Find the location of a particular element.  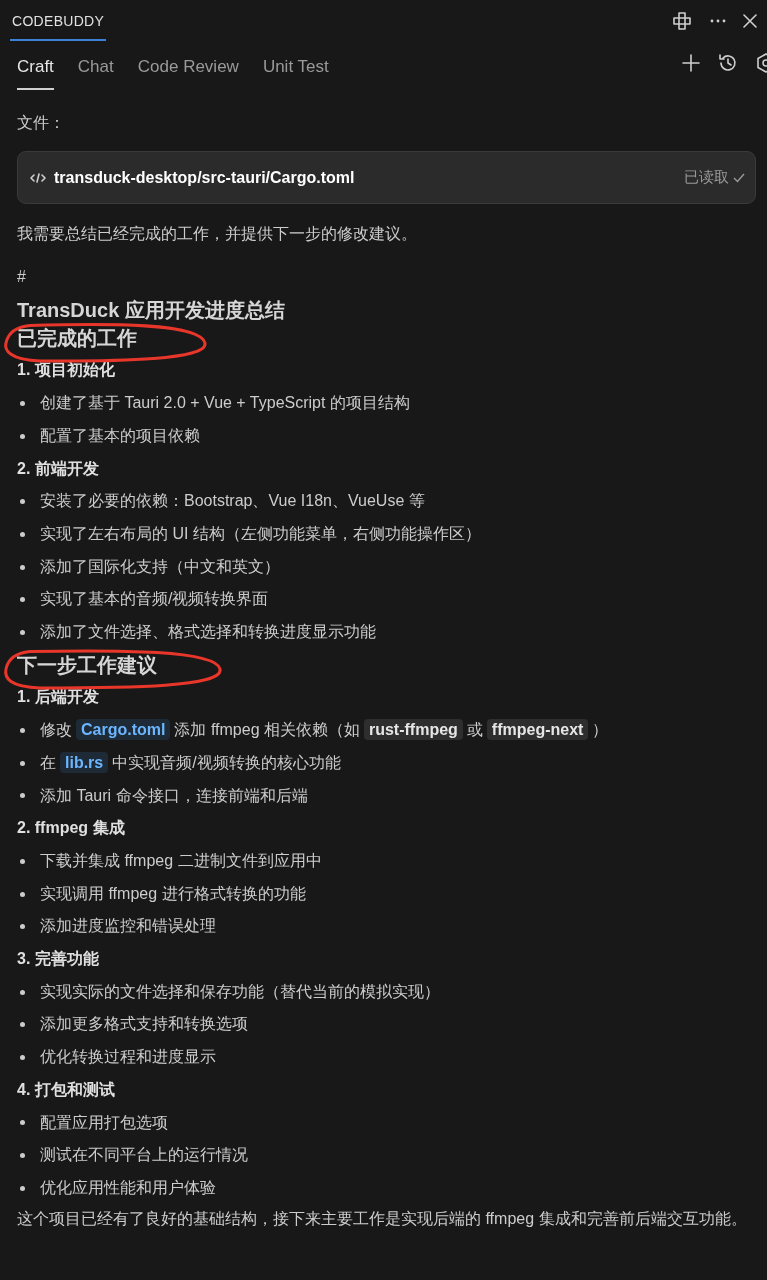

code-icon is located at coordinates (38, 177).